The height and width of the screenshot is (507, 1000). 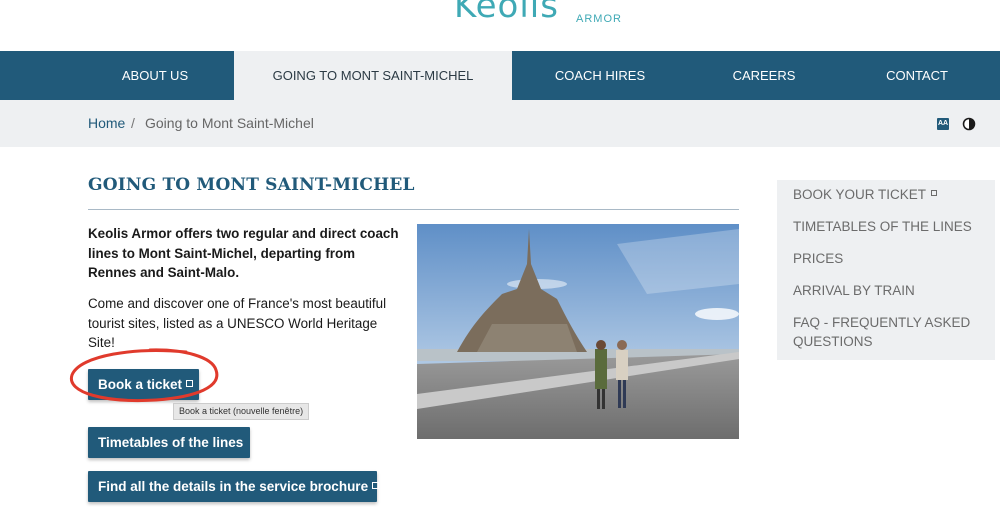 What do you see at coordinates (943, 124) in the screenshot?
I see `text-size-icon: AA` at bounding box center [943, 124].